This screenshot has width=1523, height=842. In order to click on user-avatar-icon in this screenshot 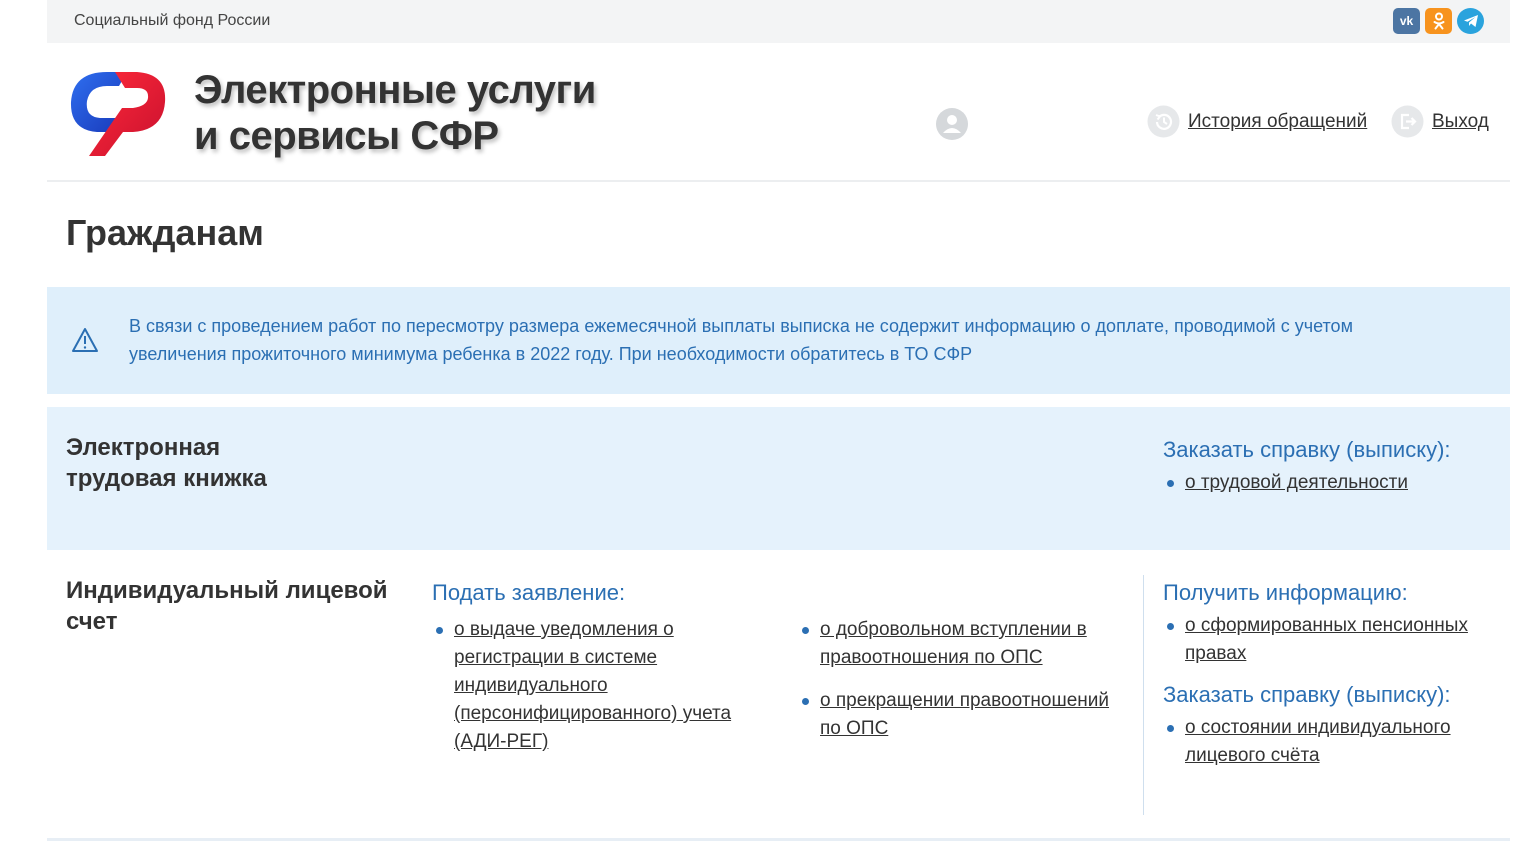, I will do `click(952, 124)`.